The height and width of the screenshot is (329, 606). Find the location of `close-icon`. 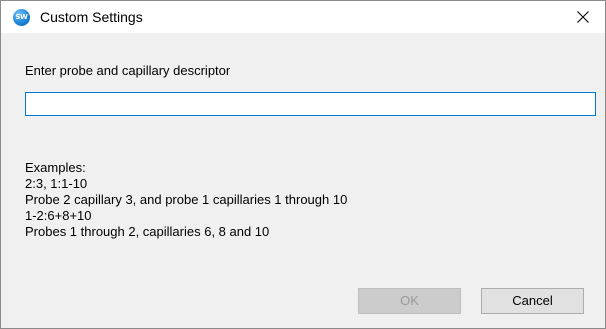

close-icon is located at coordinates (583, 17).